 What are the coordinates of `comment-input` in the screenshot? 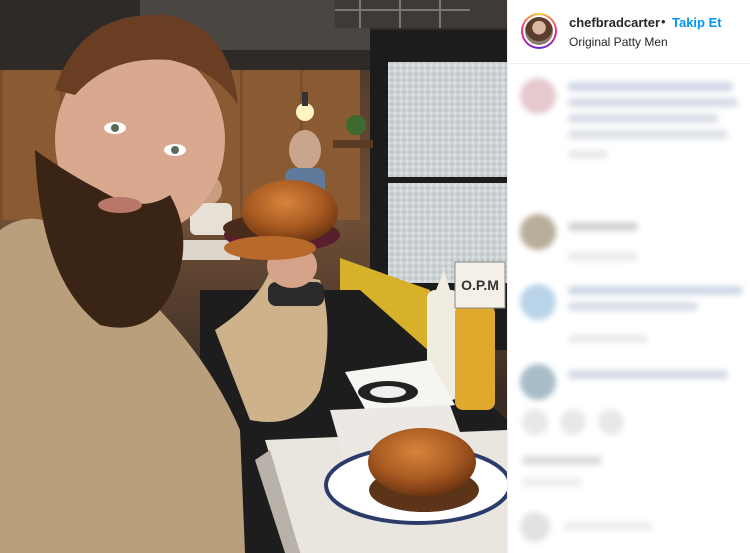 It's located at (608, 526).